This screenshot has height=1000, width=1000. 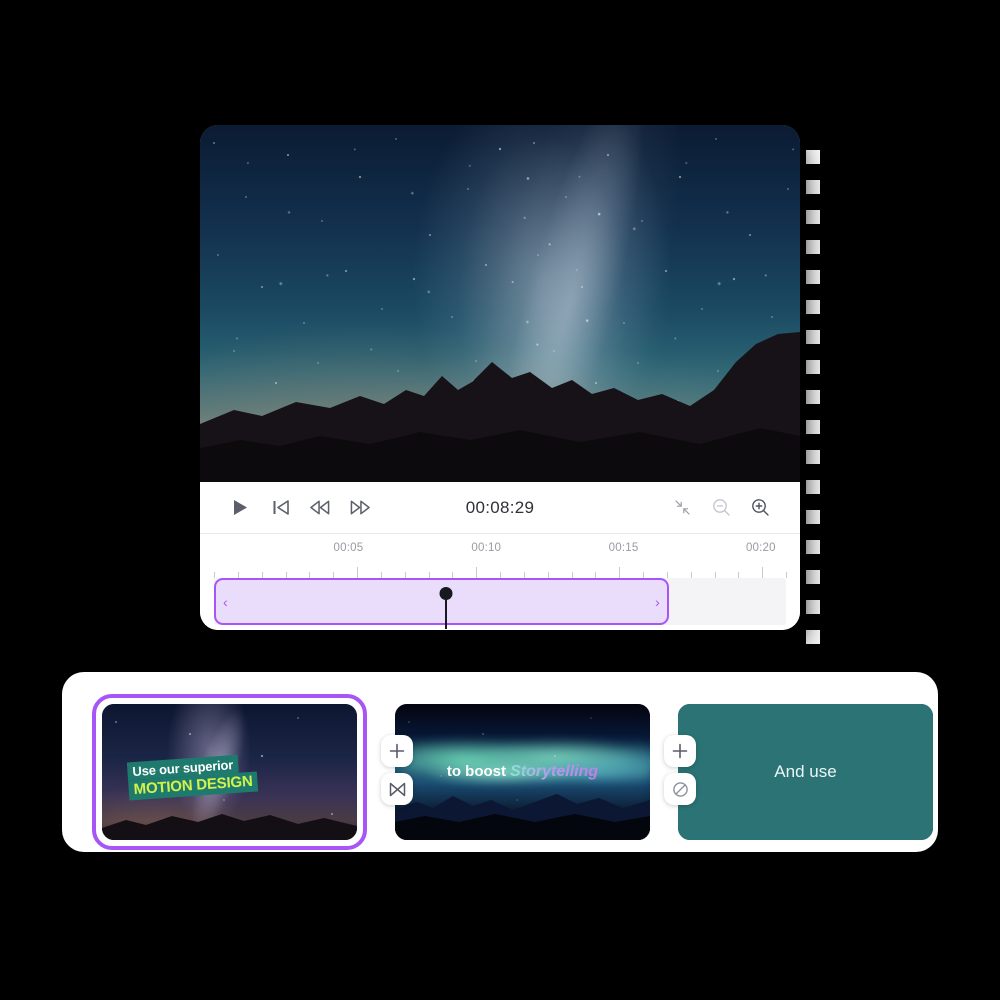 I want to click on ruler-label: 00:05, so click(x=348, y=548).